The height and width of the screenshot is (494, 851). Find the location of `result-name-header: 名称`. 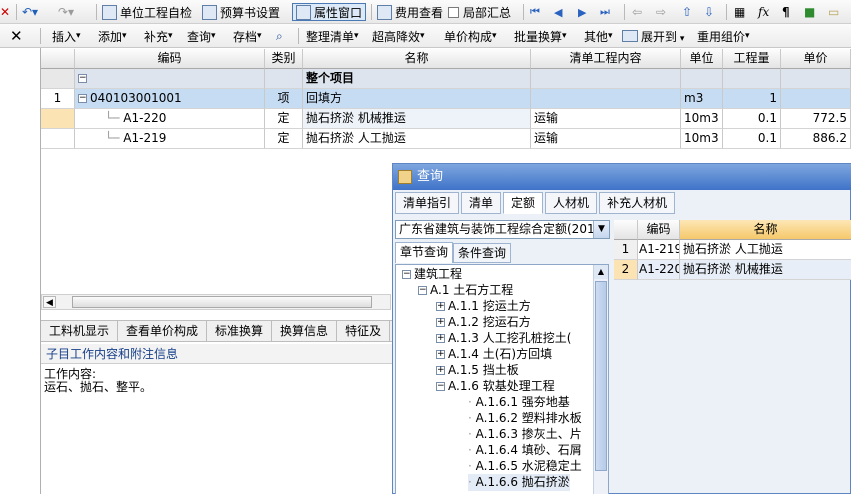

result-name-header: 名称 is located at coordinates (765, 230).